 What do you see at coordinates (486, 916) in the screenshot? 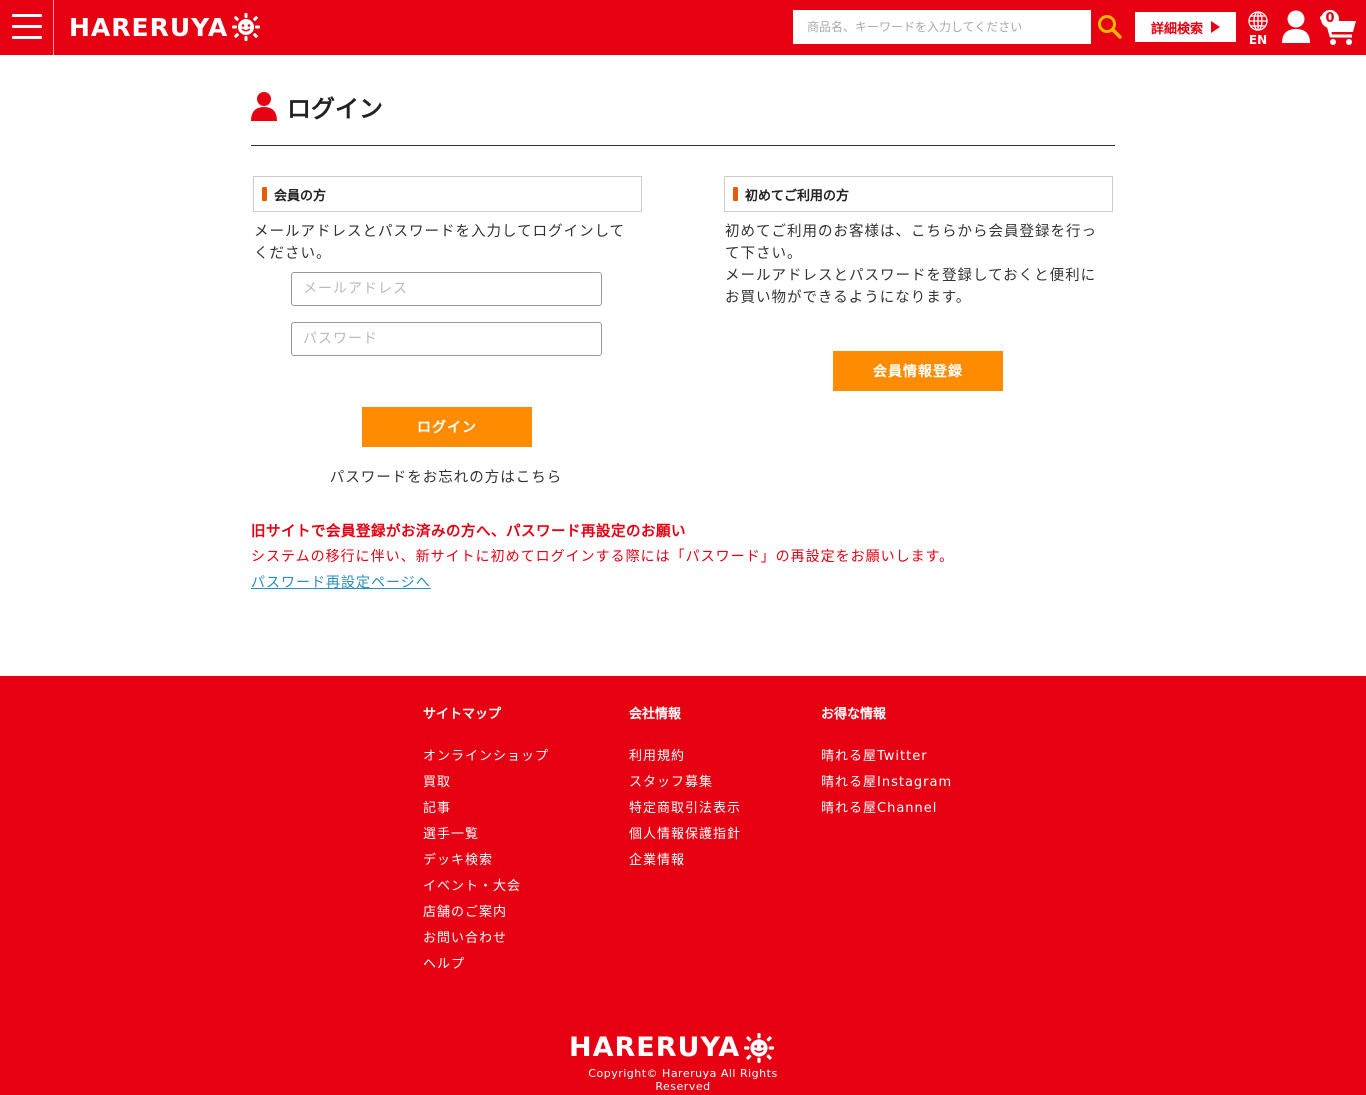
I see `footer-link: 店舗のご案内` at bounding box center [486, 916].